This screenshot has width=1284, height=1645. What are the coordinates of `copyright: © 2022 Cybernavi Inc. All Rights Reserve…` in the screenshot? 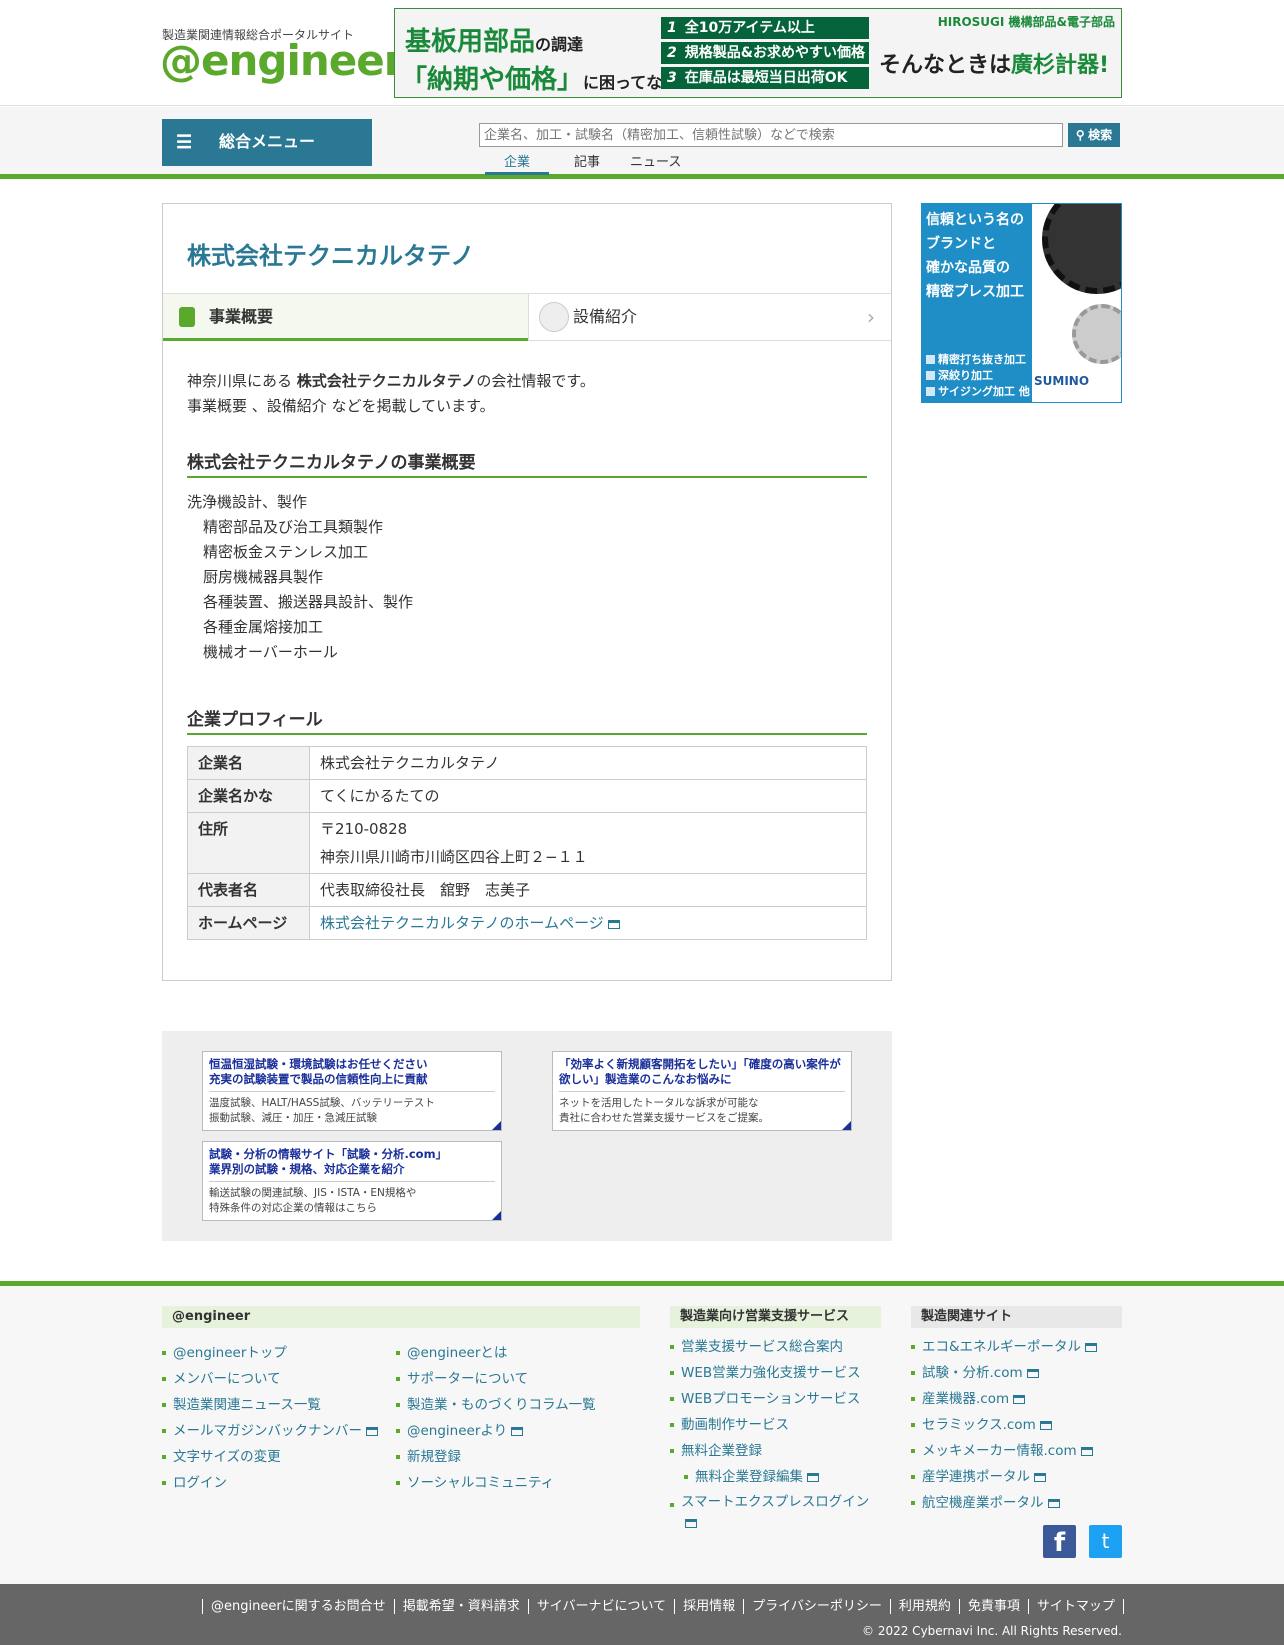 It's located at (992, 1631).